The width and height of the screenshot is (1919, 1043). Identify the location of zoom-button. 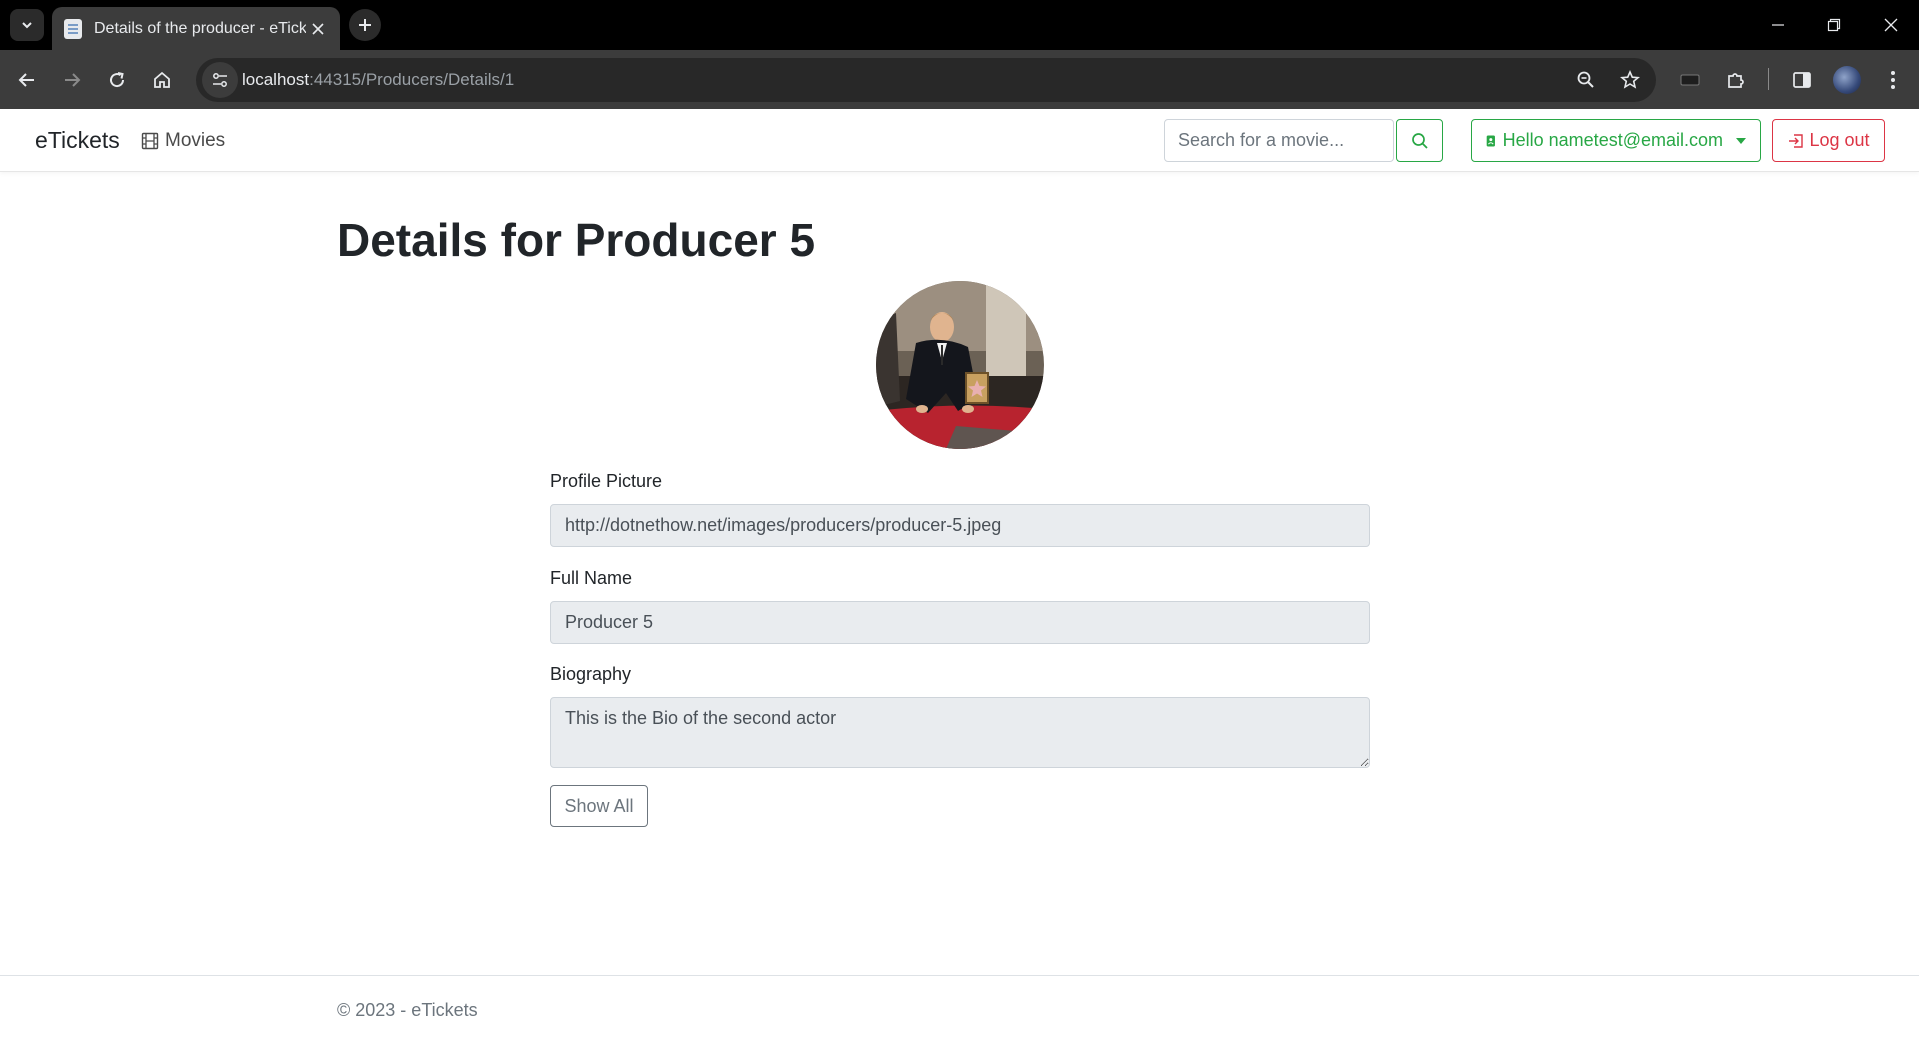
(1586, 80).